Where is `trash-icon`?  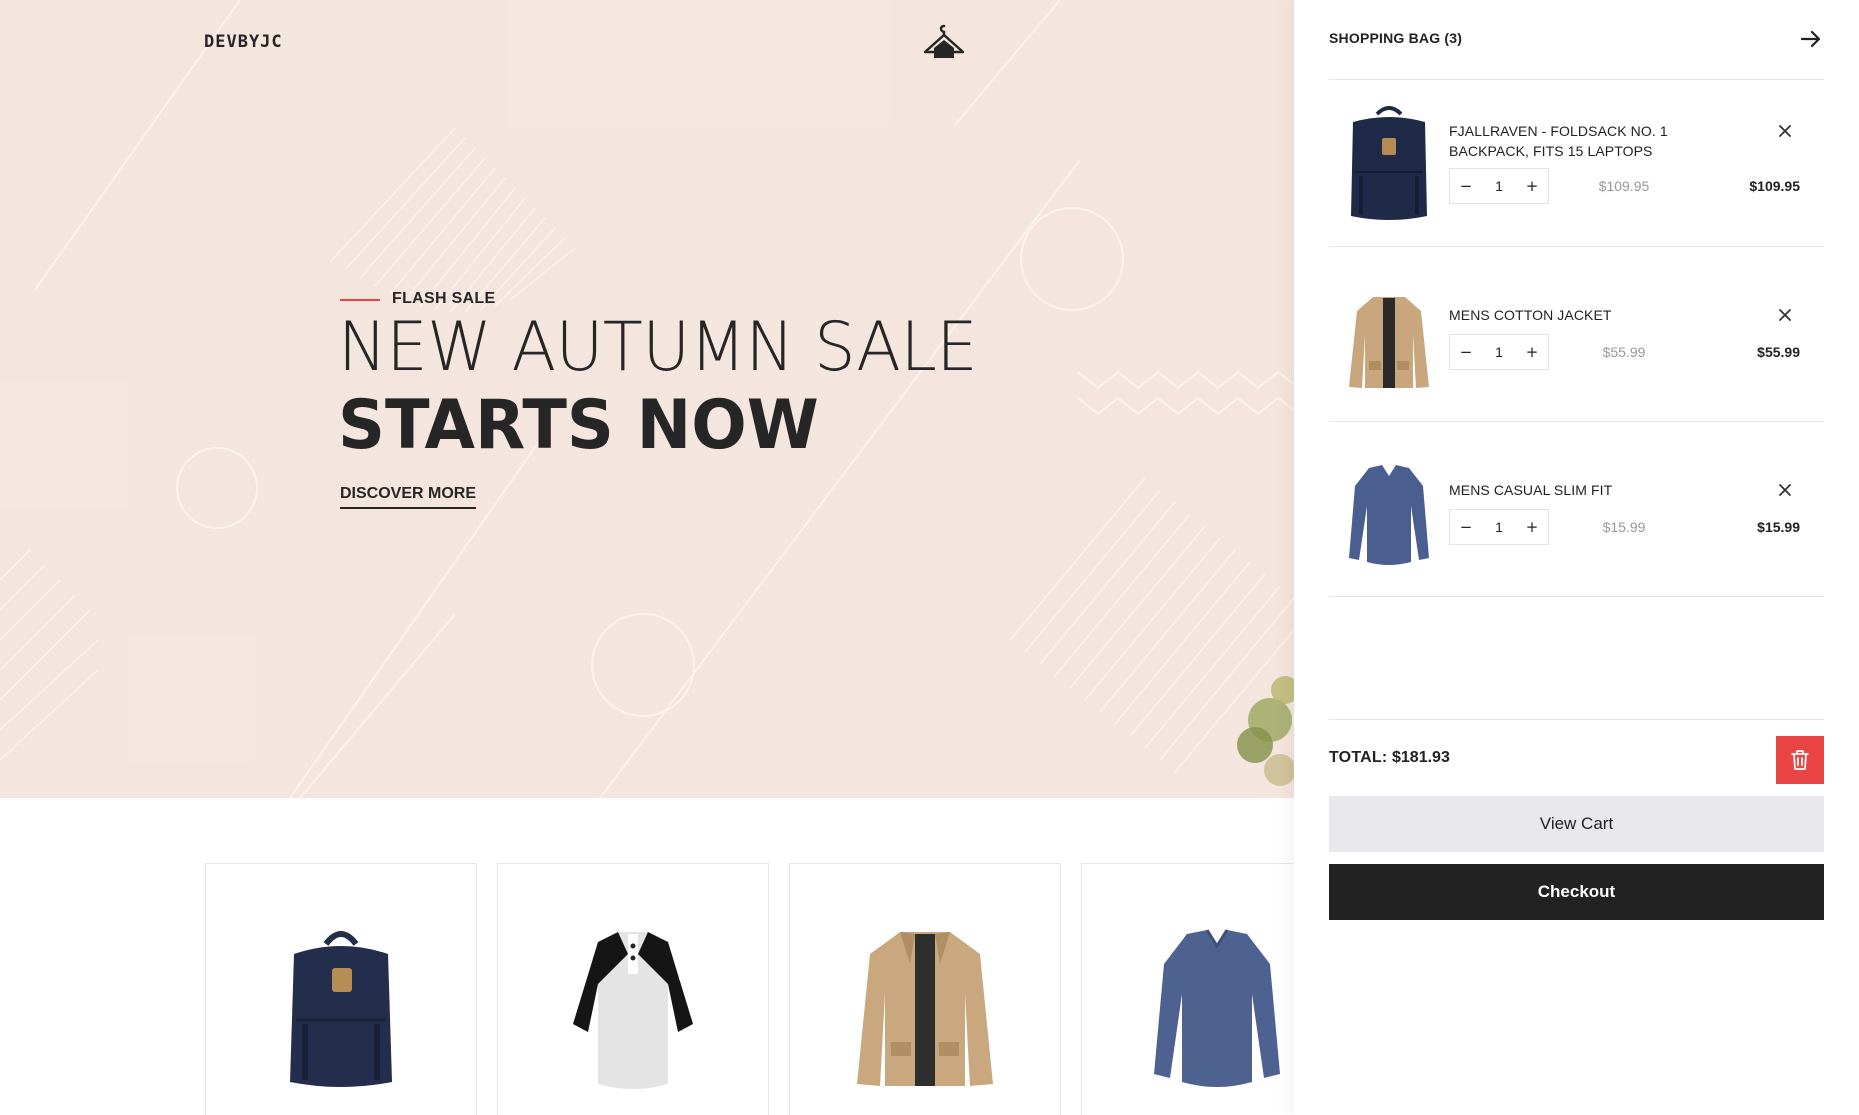 trash-icon is located at coordinates (1800, 760).